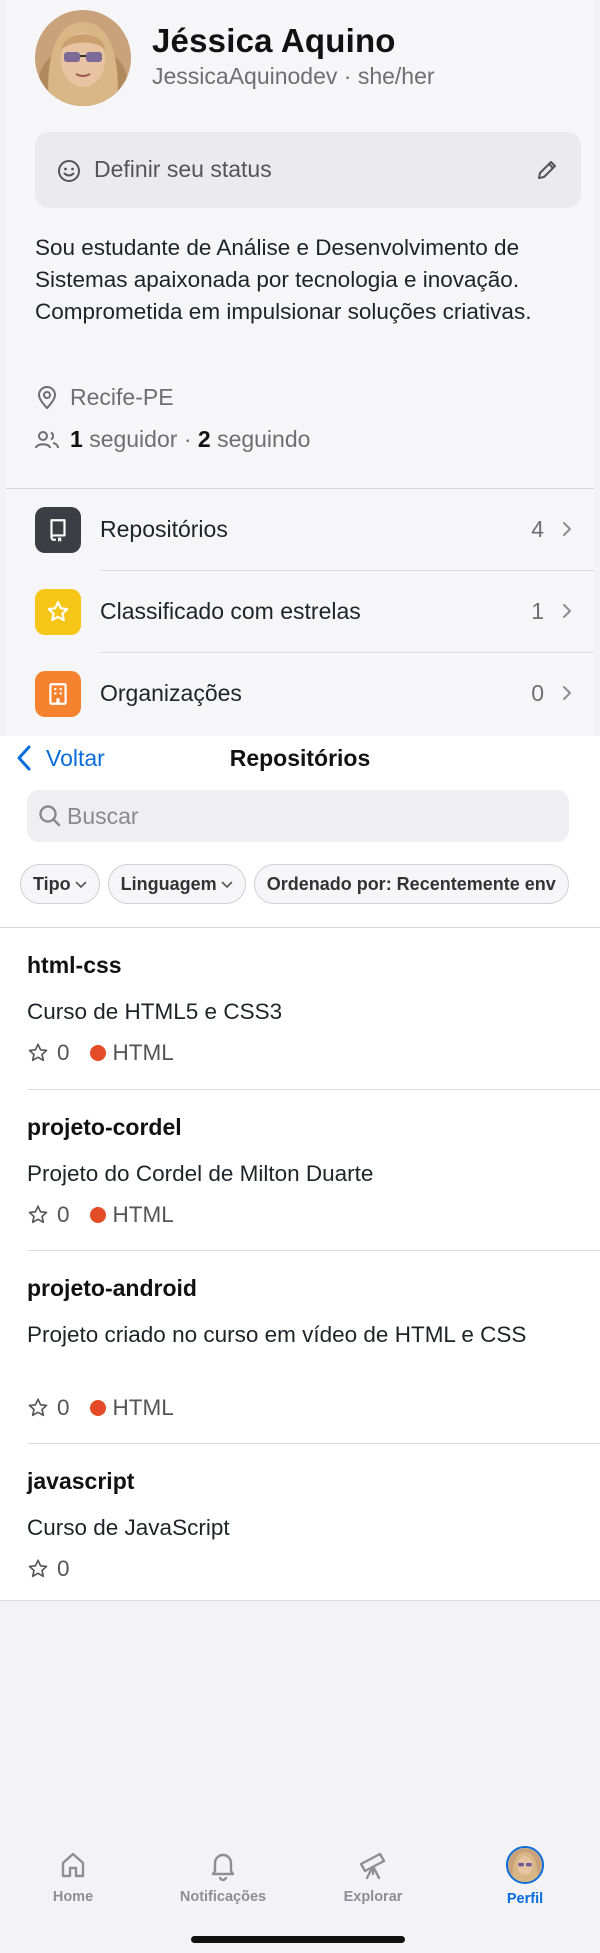 The height and width of the screenshot is (1953, 600). What do you see at coordinates (300, 1600) in the screenshot?
I see `divider` at bounding box center [300, 1600].